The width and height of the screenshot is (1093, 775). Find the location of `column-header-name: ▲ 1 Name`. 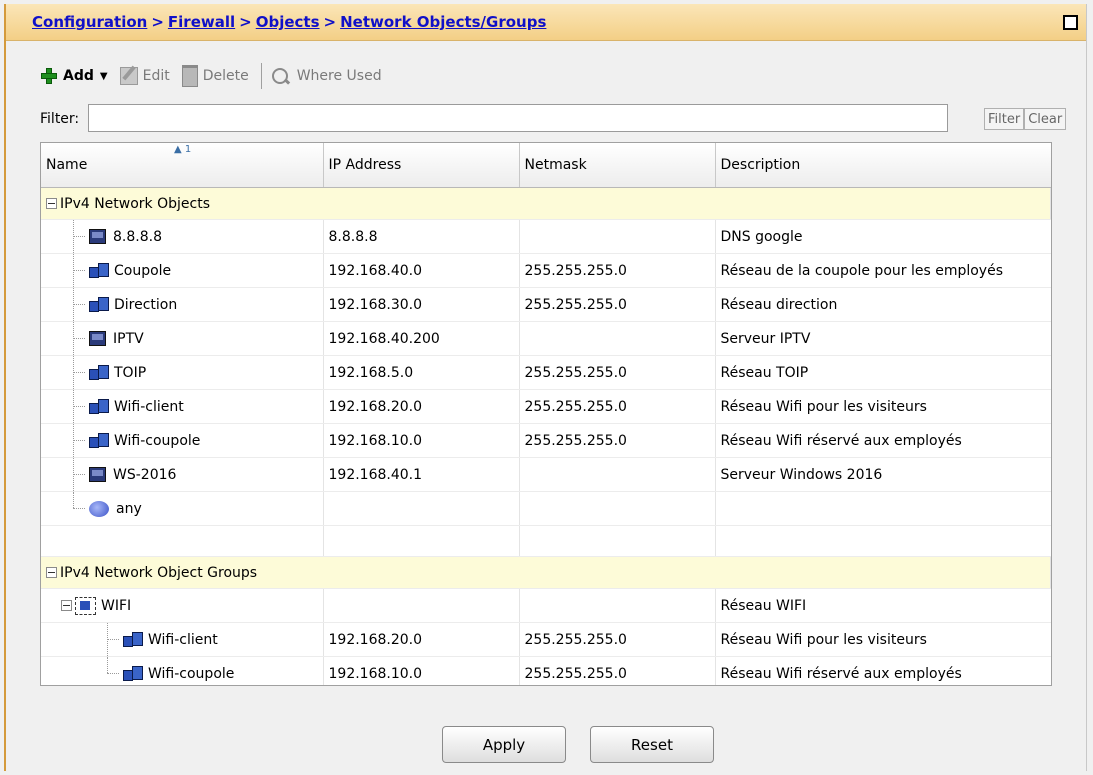

column-header-name: ▲ 1 Name is located at coordinates (182, 165).